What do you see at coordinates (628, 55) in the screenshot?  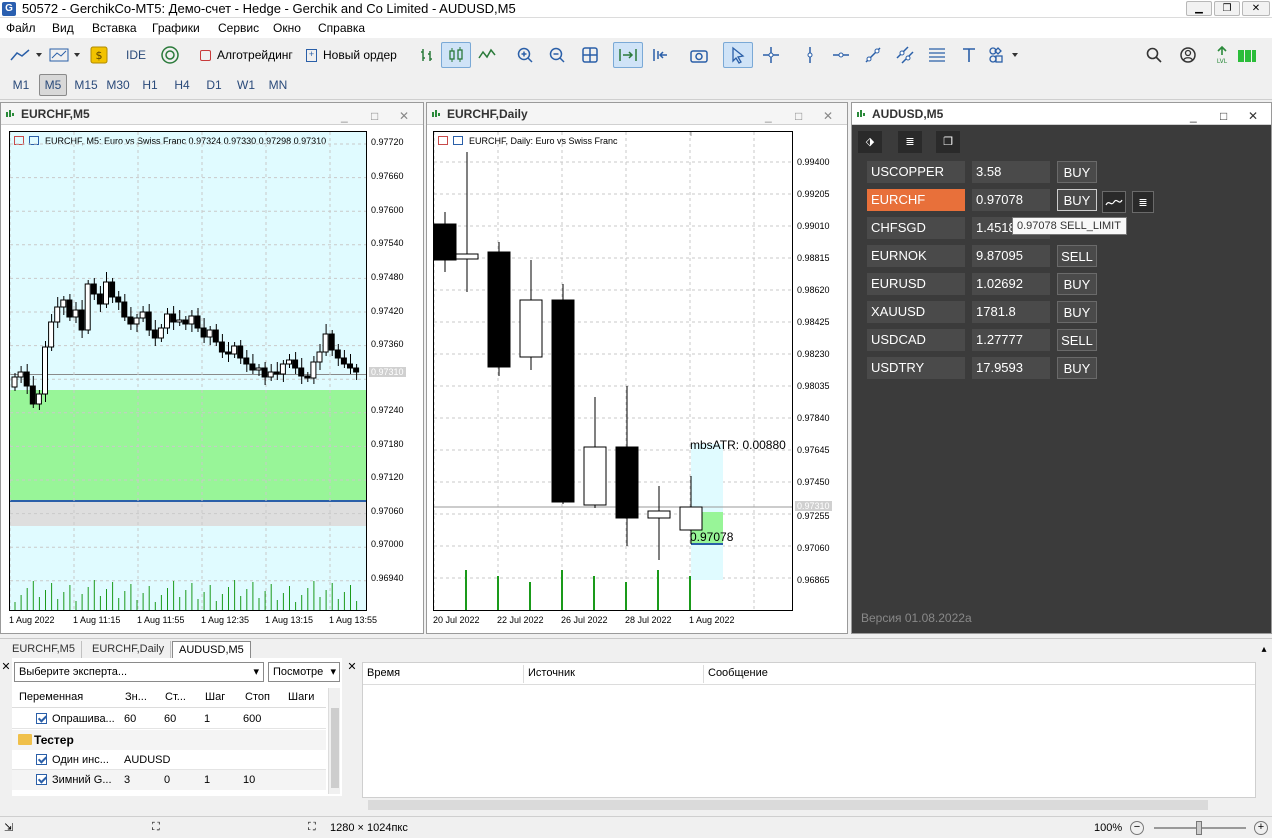 I see `autoscroll-icon` at bounding box center [628, 55].